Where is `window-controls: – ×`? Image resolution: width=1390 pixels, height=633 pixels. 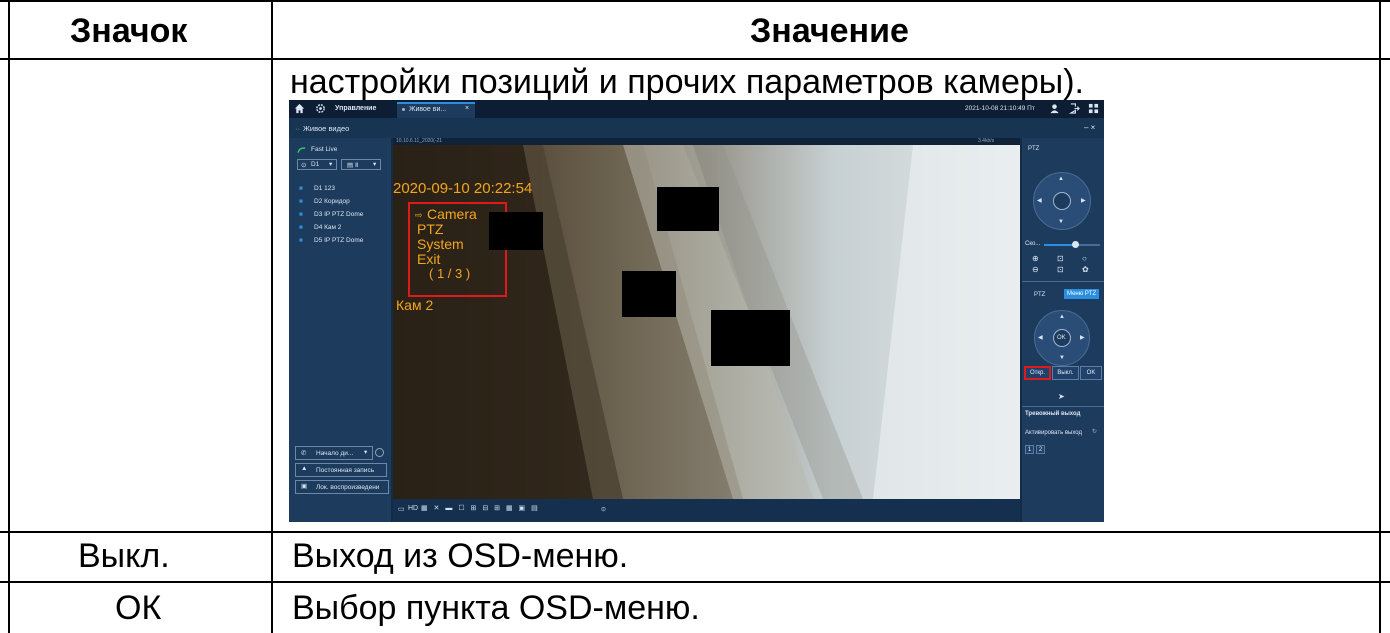
window-controls: – × is located at coordinates (1089, 127).